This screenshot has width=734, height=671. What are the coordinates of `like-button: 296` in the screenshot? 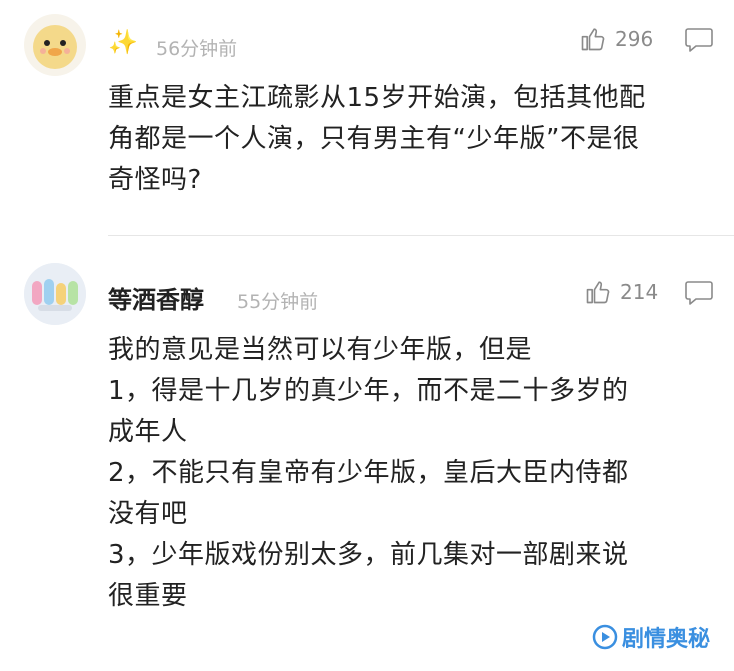 It's located at (616, 39).